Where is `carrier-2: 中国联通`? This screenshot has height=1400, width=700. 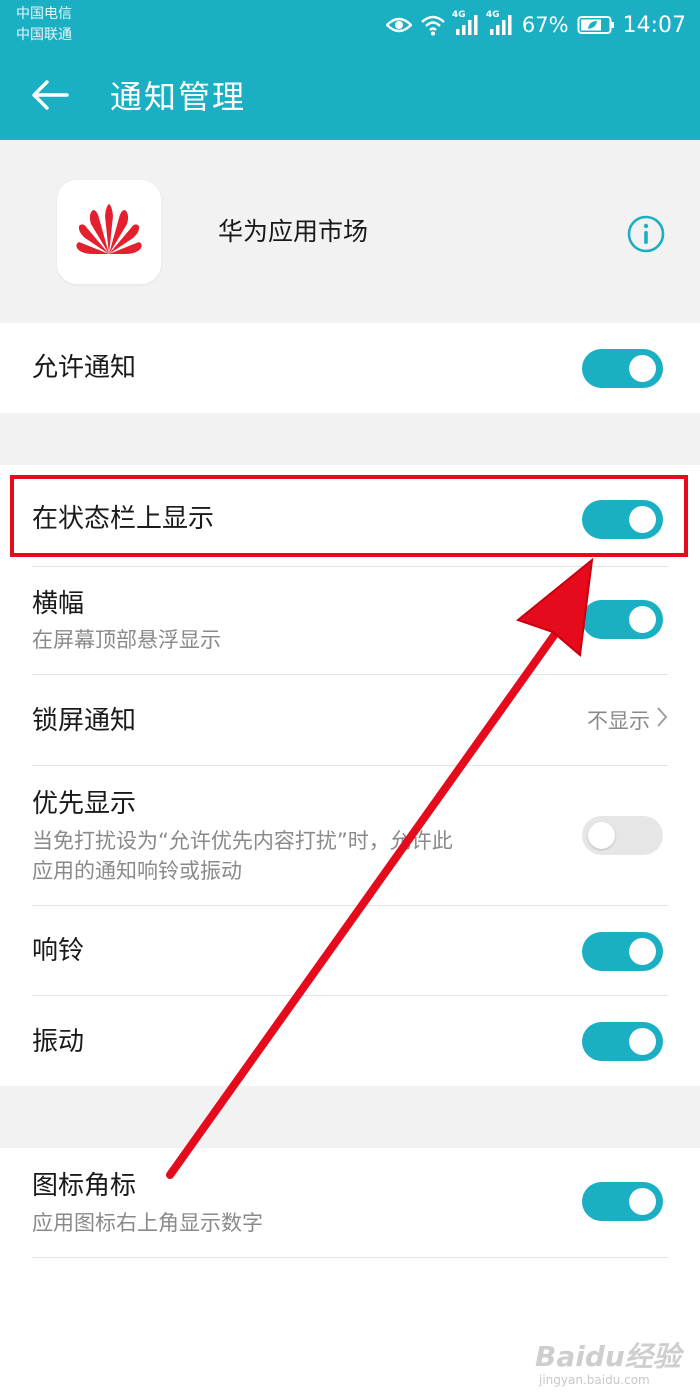 carrier-2: 中国联通 is located at coordinates (44, 35).